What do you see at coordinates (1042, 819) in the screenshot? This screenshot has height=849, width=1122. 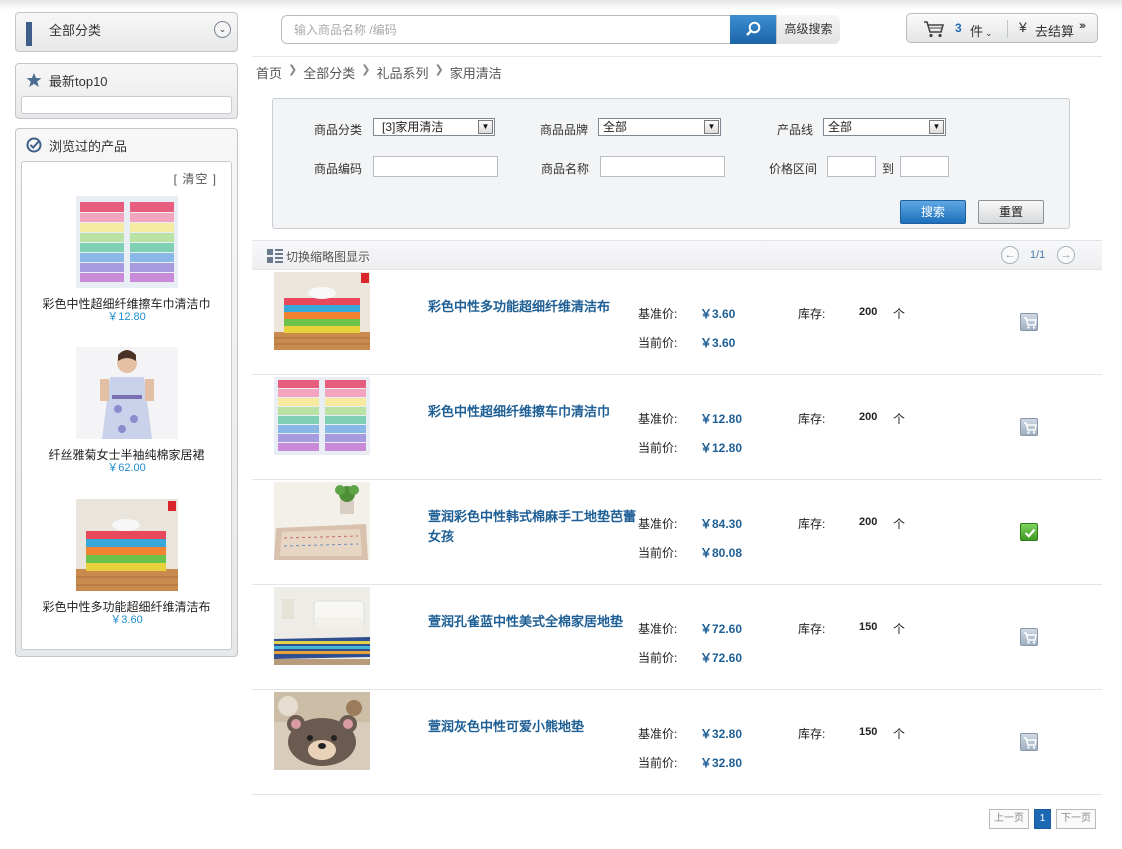 I see `page-number-button: 1` at bounding box center [1042, 819].